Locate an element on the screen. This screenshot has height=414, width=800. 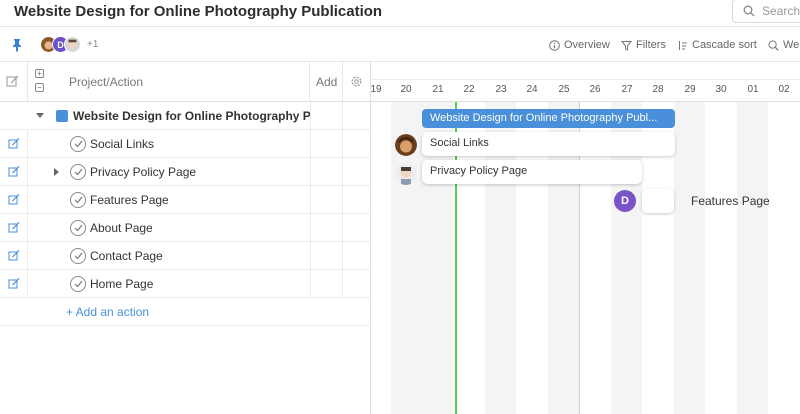
task-row: Privacy Policy Page is located at coordinates (185, 172).